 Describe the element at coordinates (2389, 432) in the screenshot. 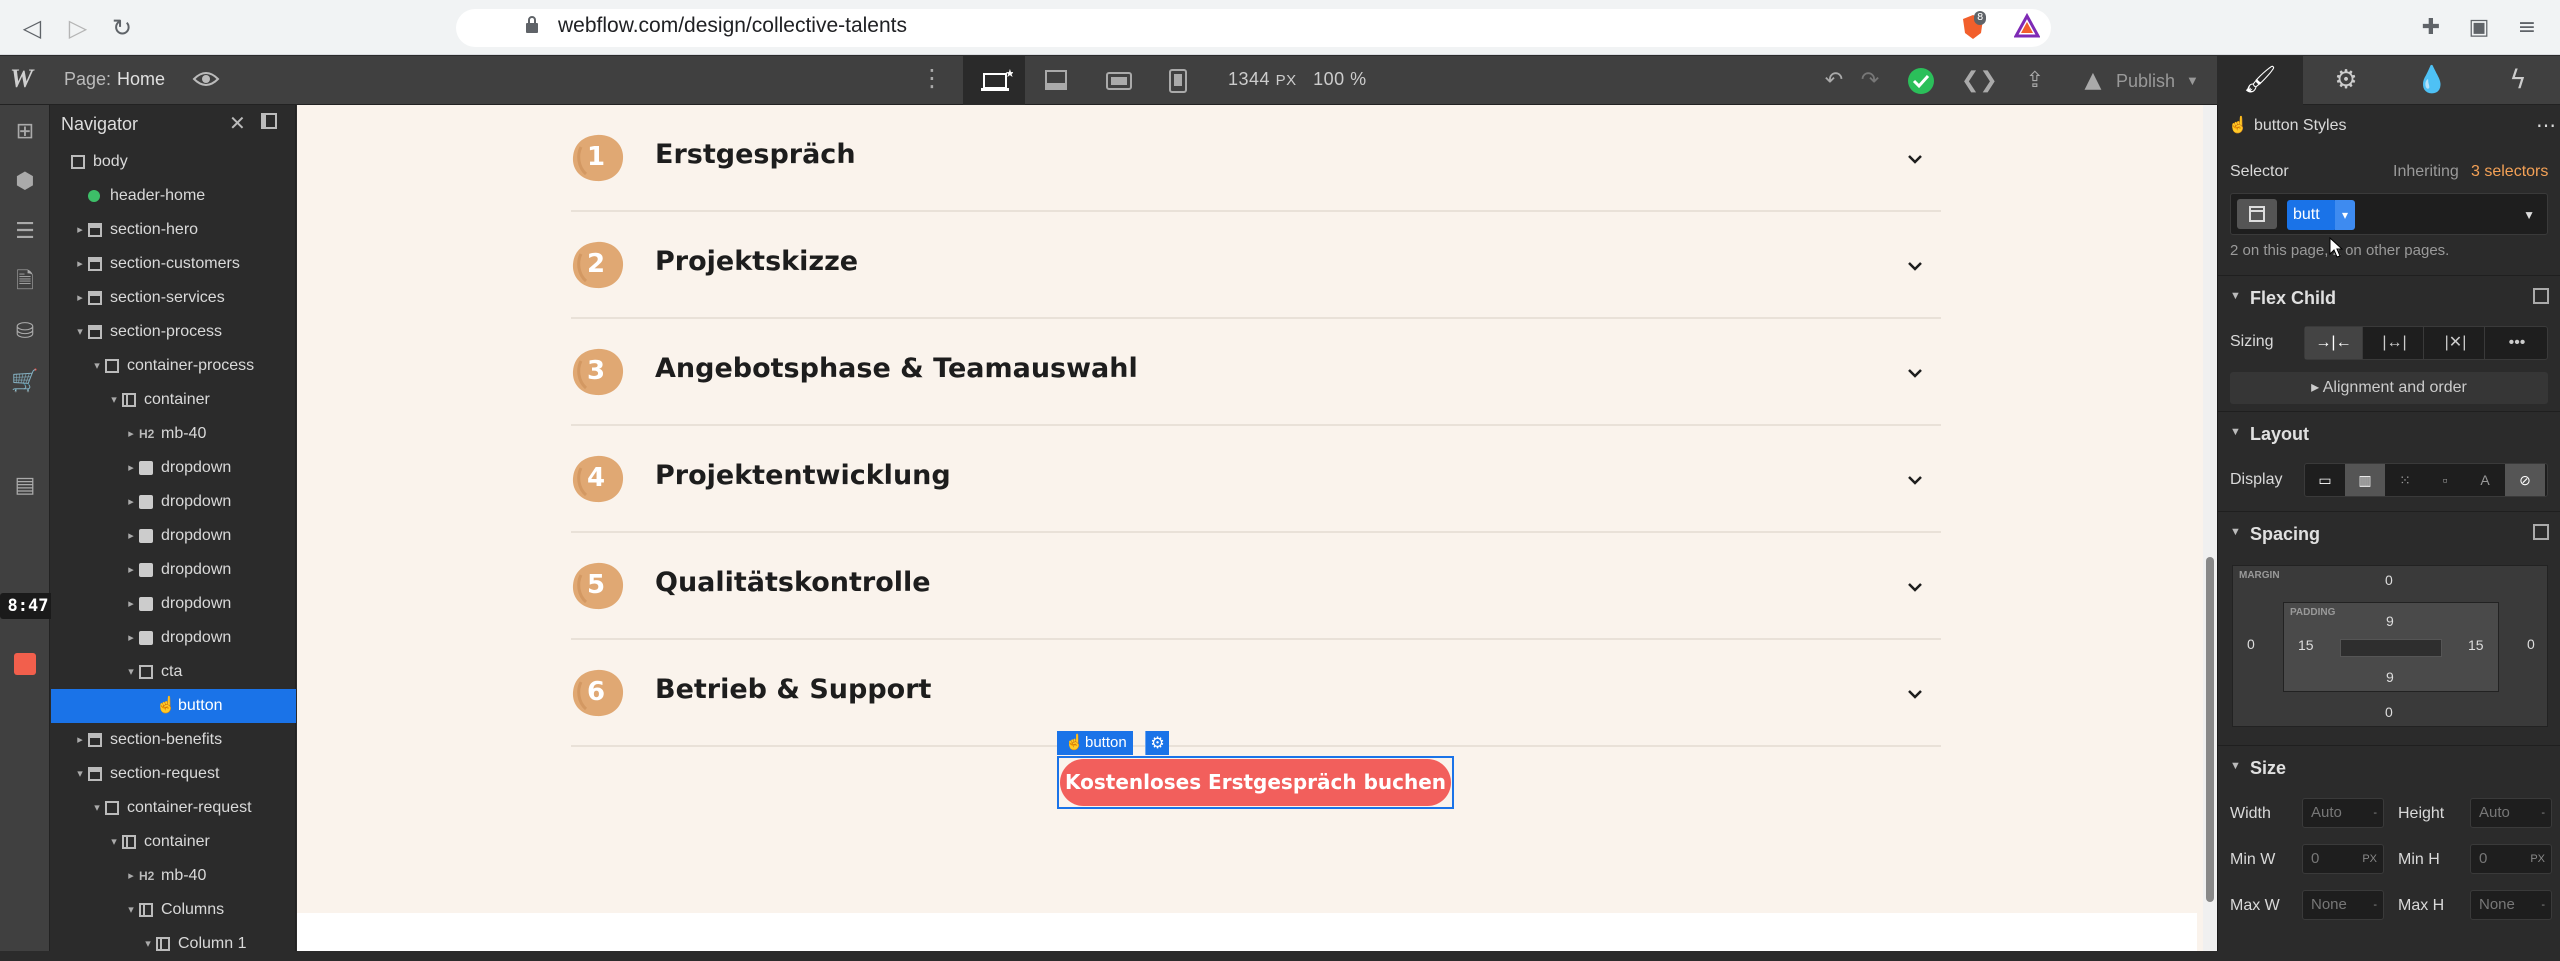

I see `layout-section-header: ▼ Layout` at that location.